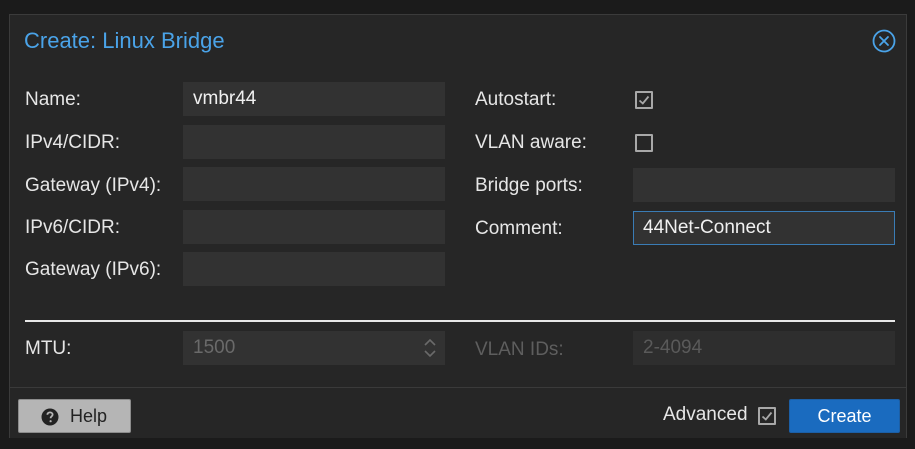 The image size is (915, 449). Describe the element at coordinates (124, 40) in the screenshot. I see `dialog-title: Create: Linux Bridge` at that location.